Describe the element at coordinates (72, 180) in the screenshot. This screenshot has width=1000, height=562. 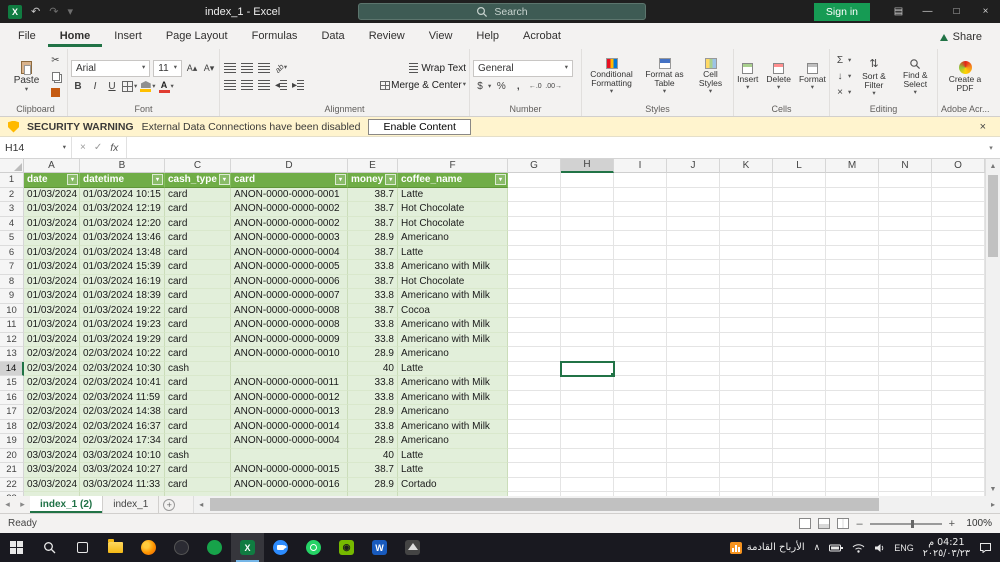
I see `filter-button: ▾` at that location.